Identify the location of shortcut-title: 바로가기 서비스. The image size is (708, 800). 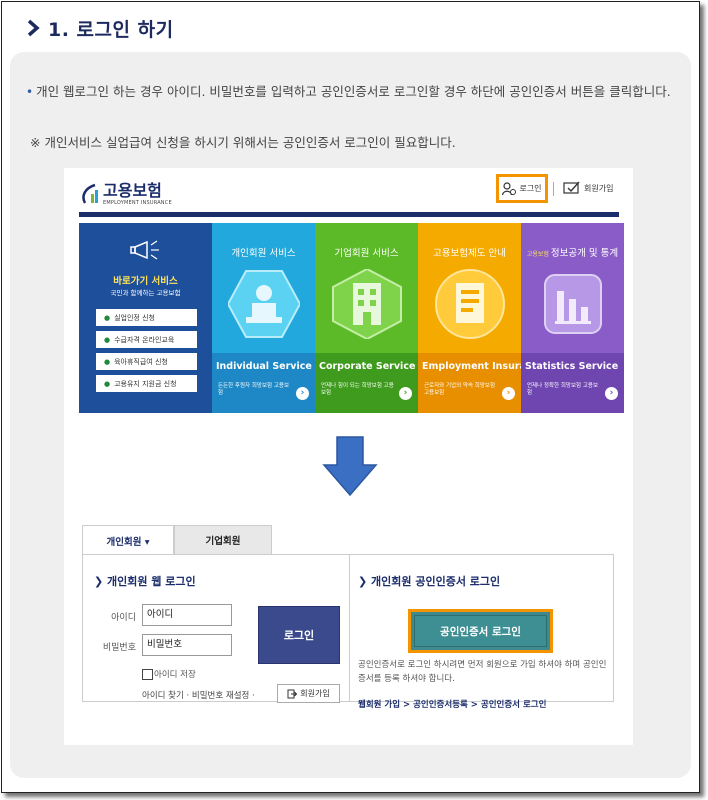
(145, 281).